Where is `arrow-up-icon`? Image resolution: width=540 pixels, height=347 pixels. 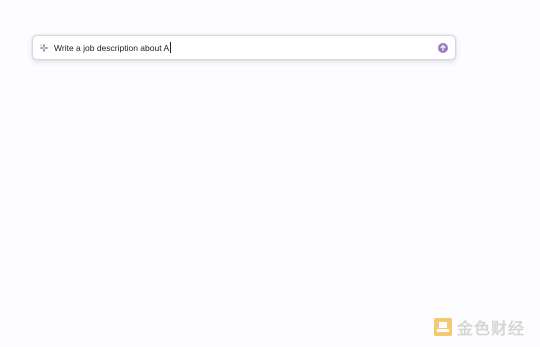 arrow-up-icon is located at coordinates (443, 48).